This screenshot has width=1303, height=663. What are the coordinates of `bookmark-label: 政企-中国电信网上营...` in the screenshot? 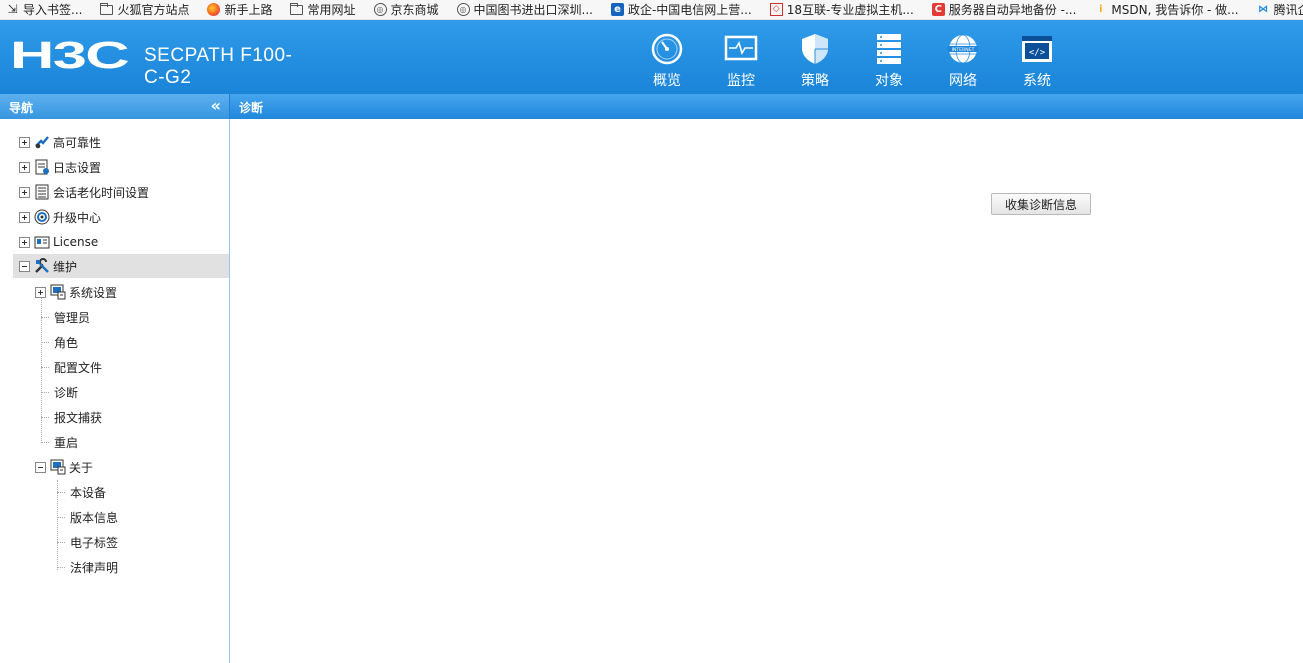 It's located at (689, 10).